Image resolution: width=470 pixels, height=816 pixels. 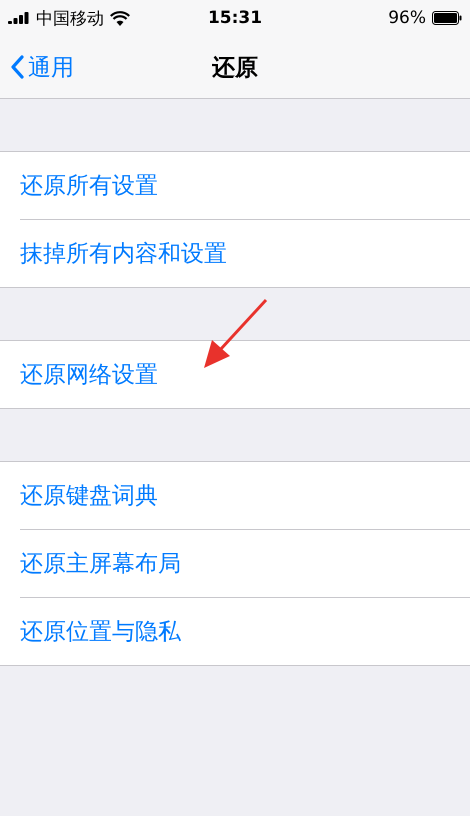 What do you see at coordinates (100, 563) in the screenshot?
I see `reset-option: 还原主屏幕布局` at bounding box center [100, 563].